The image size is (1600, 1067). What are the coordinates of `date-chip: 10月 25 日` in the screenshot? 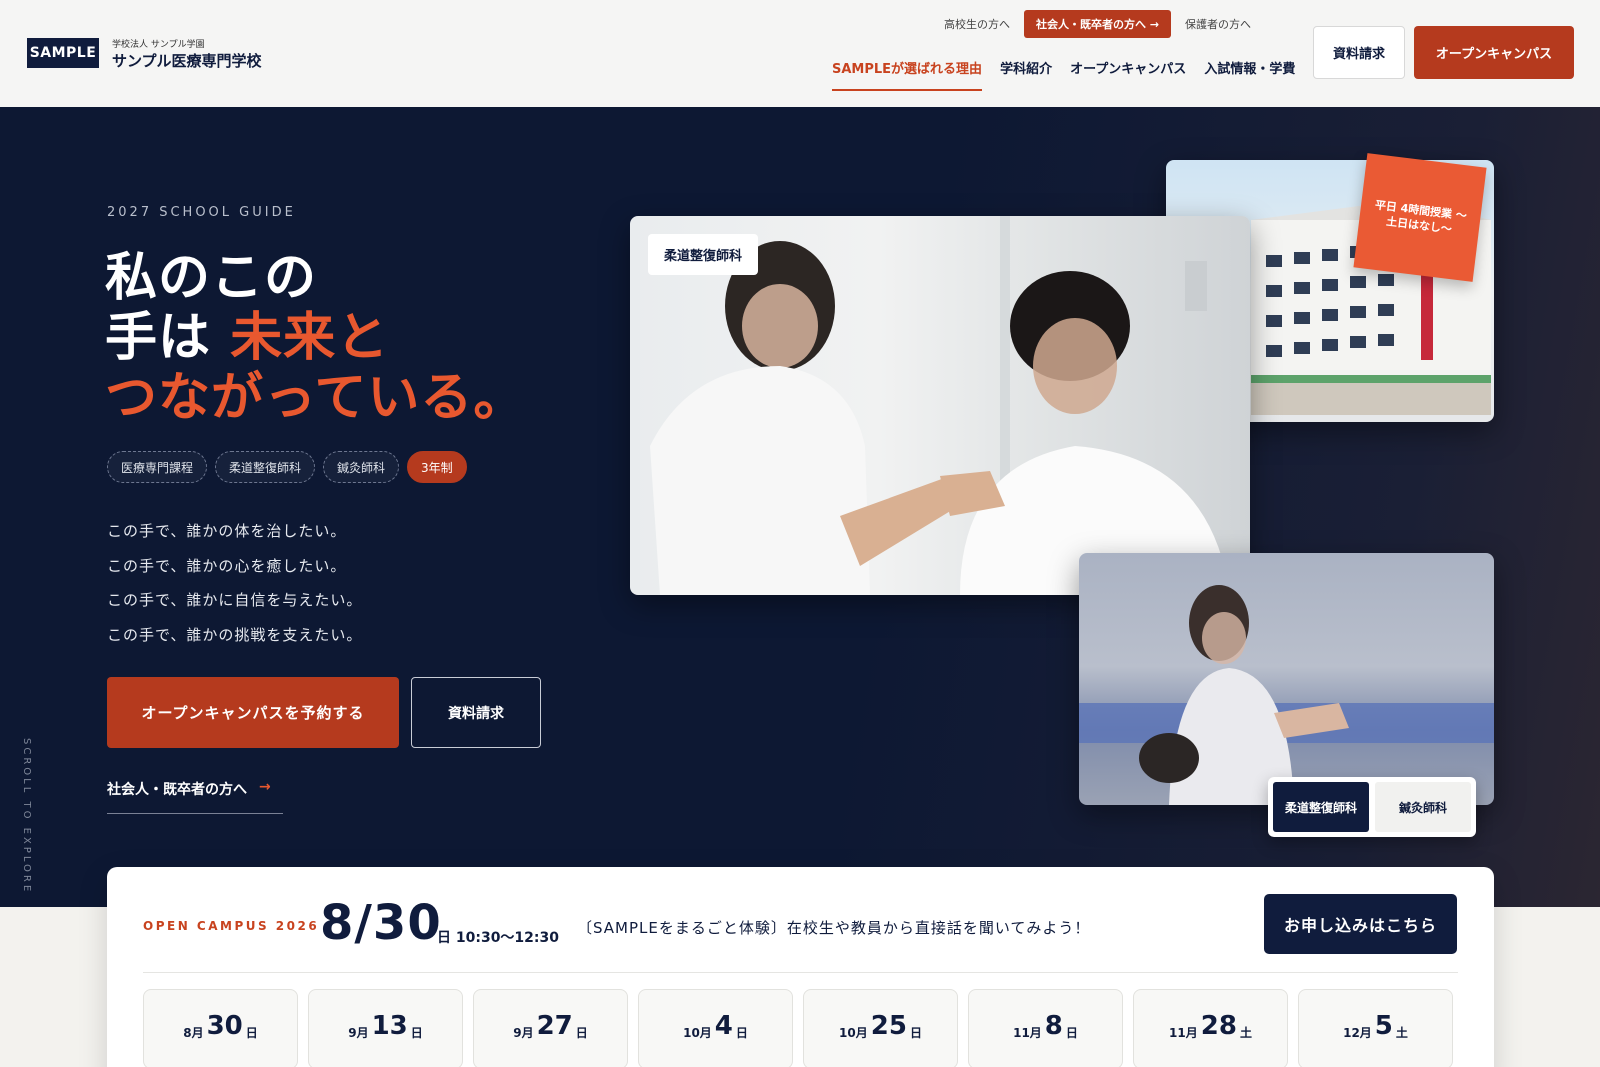 It's located at (880, 1028).